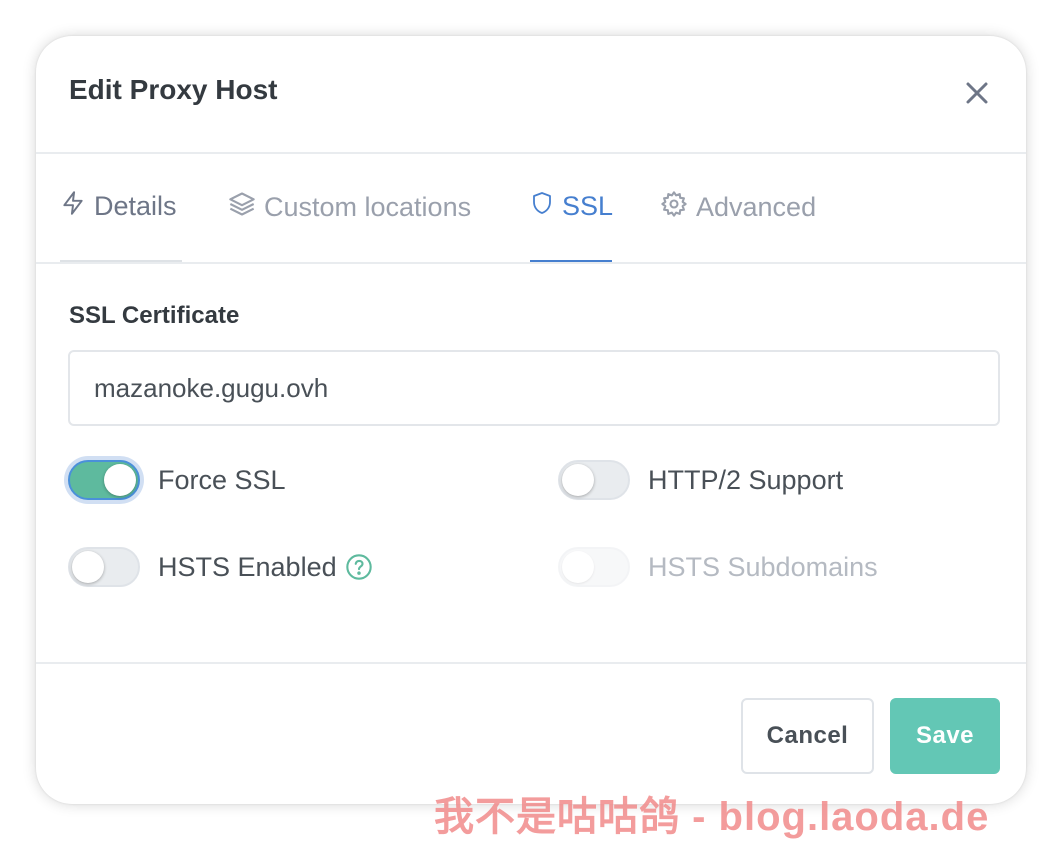 The image size is (1062, 842). What do you see at coordinates (945, 736) in the screenshot?
I see `save-button: Save` at bounding box center [945, 736].